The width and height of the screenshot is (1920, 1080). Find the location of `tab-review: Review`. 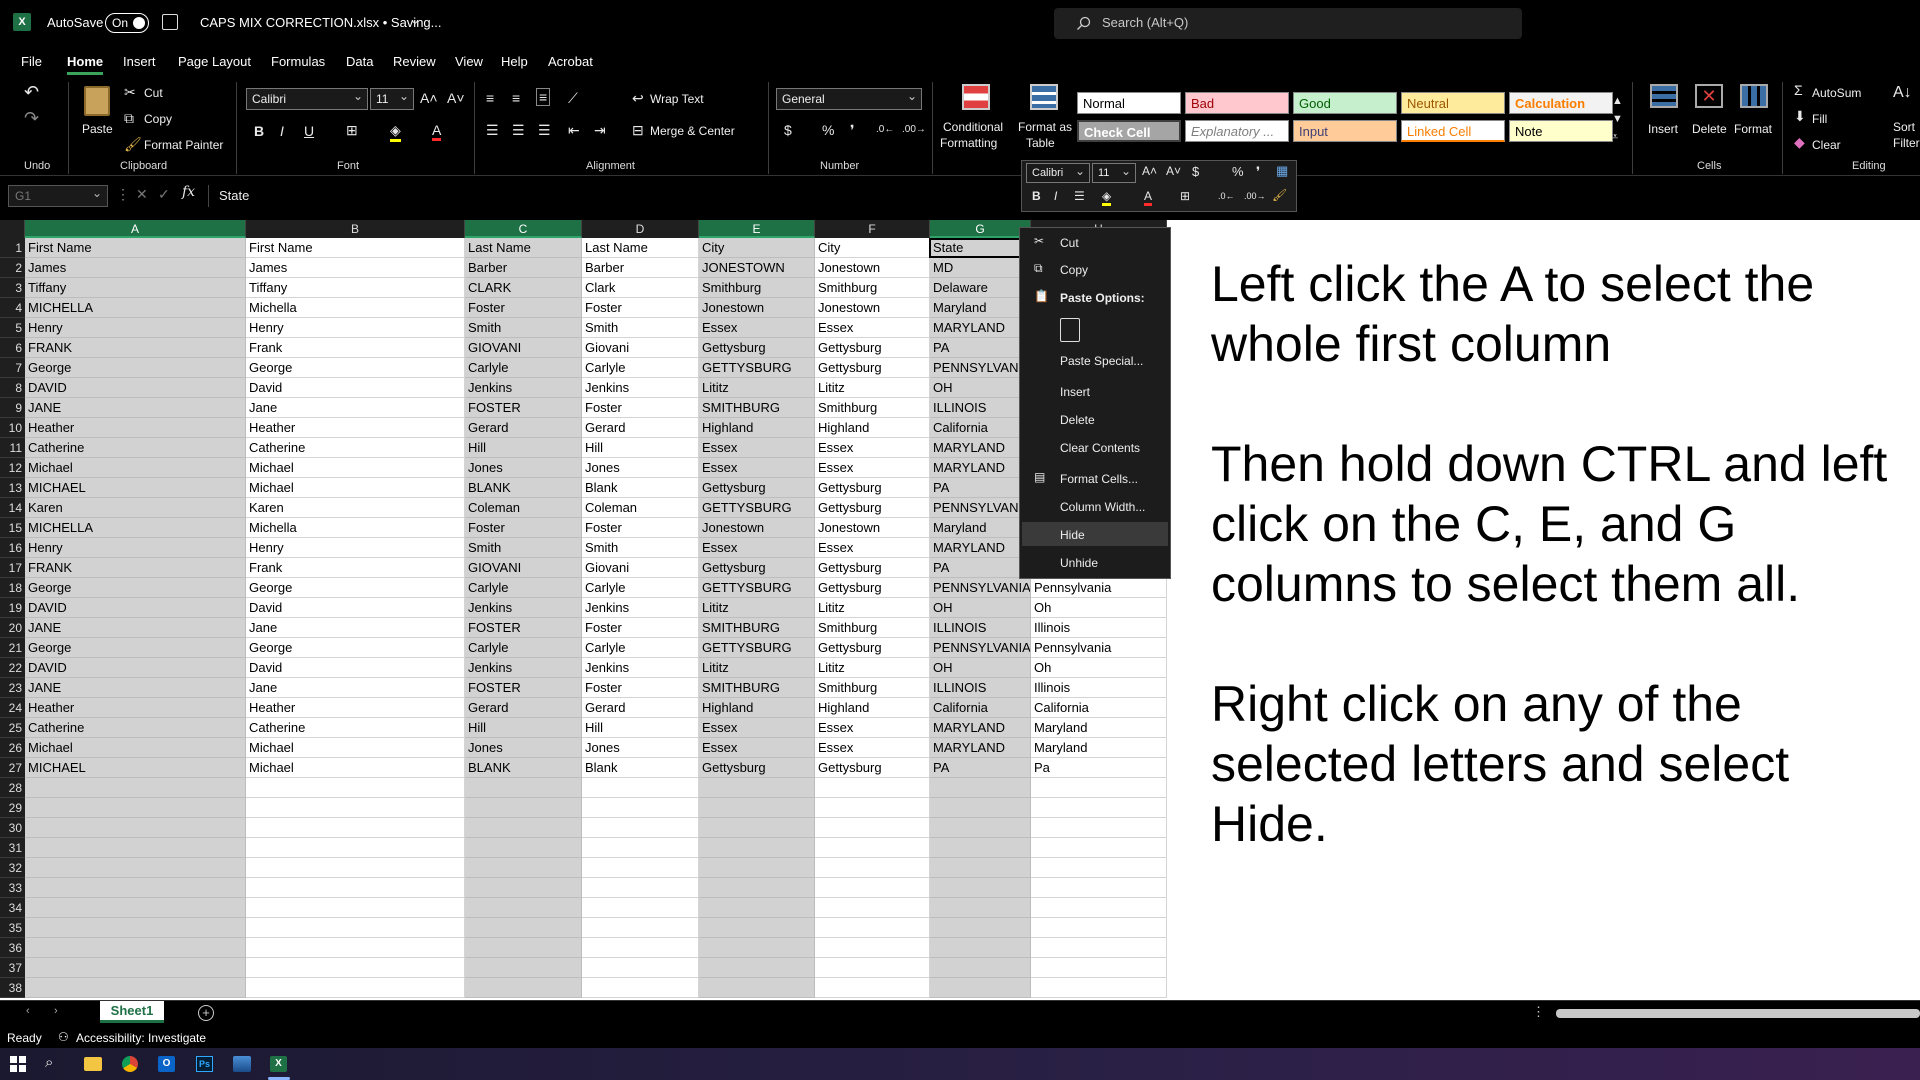

tab-review: Review is located at coordinates (414, 61).